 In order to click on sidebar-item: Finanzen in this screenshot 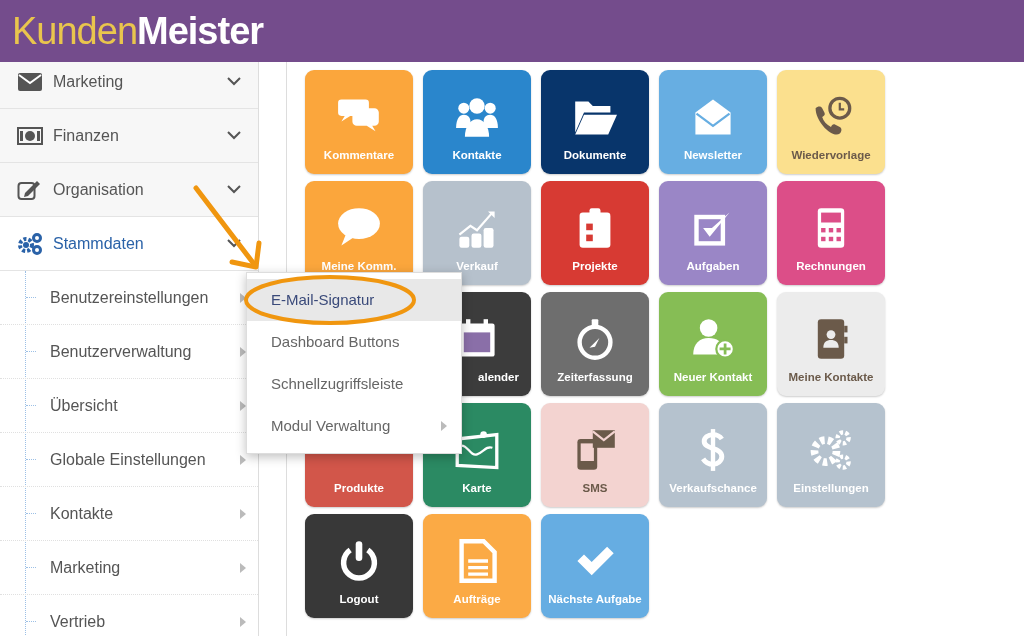, I will do `click(129, 136)`.